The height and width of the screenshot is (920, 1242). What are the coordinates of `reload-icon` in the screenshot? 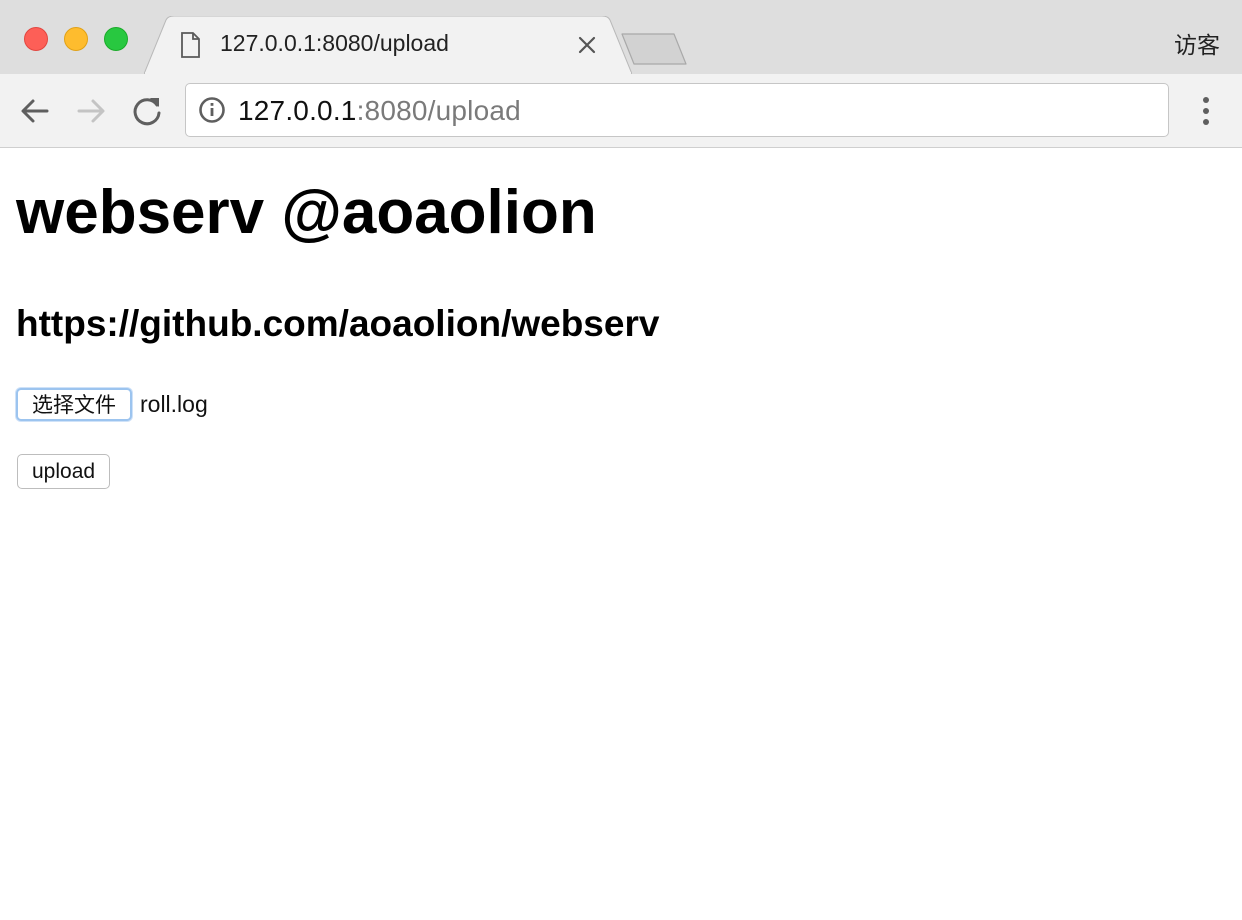 It's located at (147, 111).